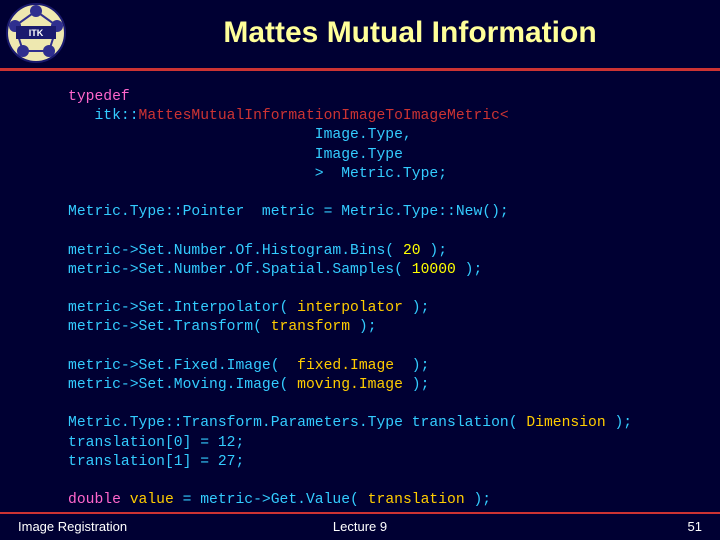 This screenshot has width=720, height=540. Describe the element at coordinates (350, 384) in the screenshot. I see `code-set-moving-arg: moving.Image` at that location.